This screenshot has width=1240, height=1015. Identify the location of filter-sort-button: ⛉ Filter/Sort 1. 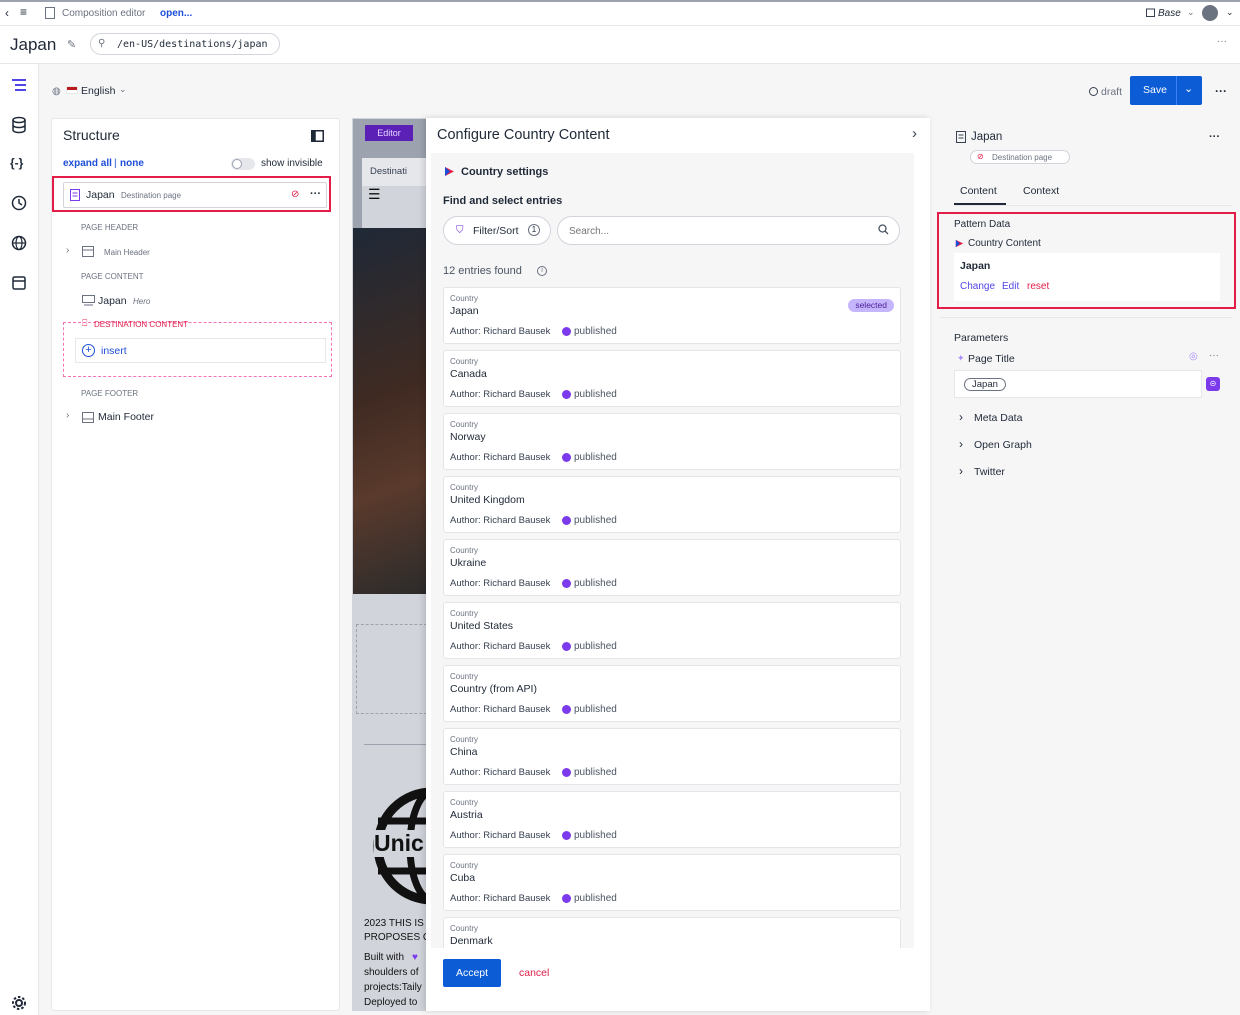
(497, 230).